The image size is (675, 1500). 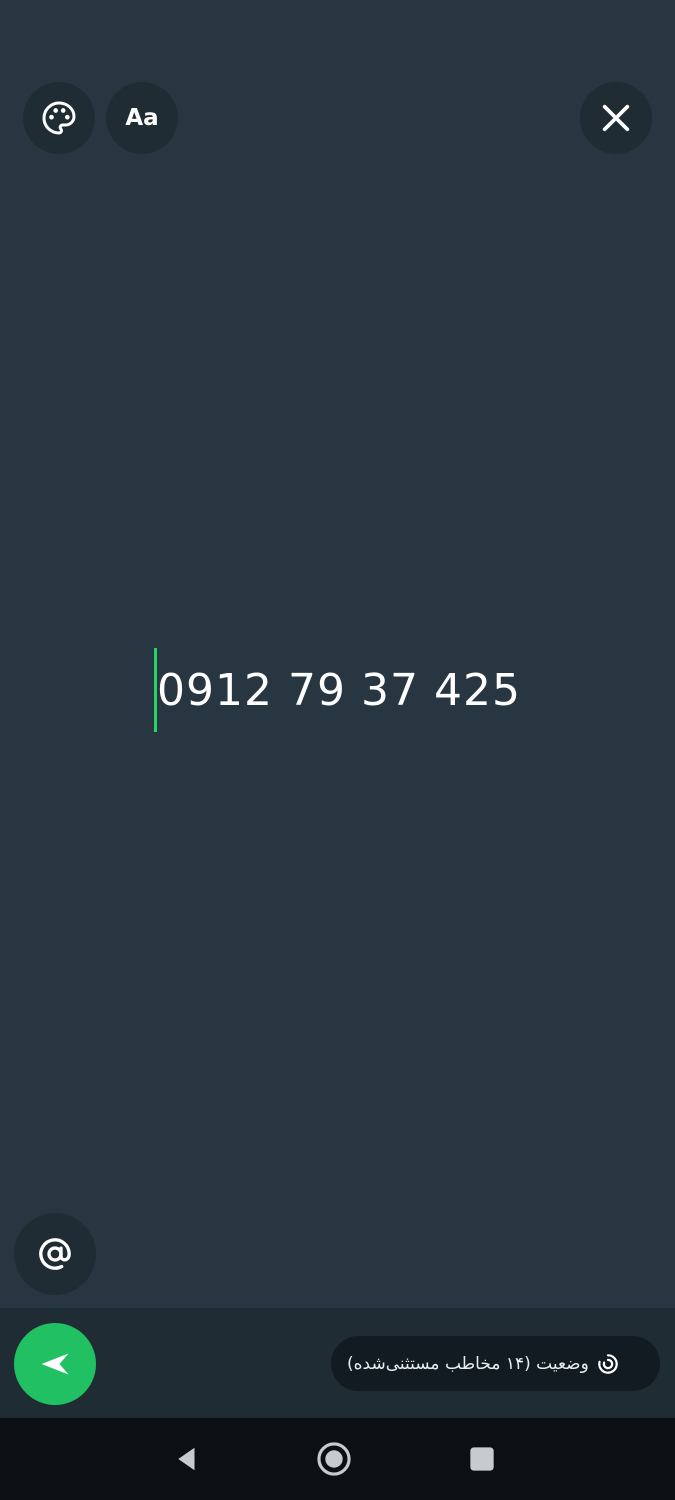 I want to click on send-button, so click(x=55, y=1364).